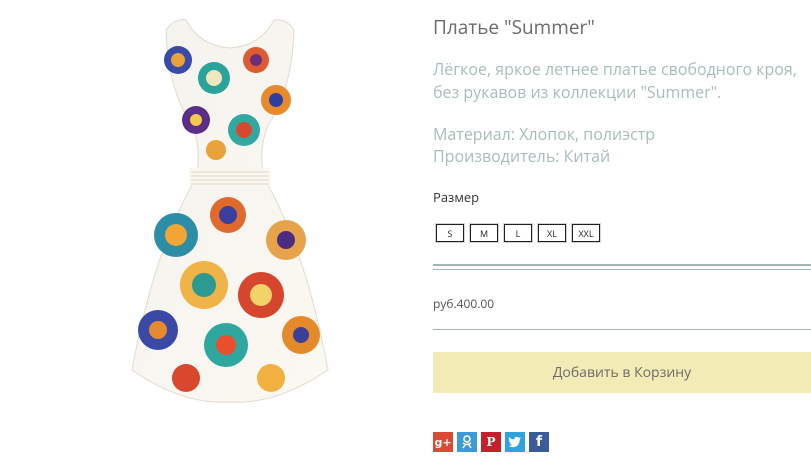 The image size is (811, 465). What do you see at coordinates (544, 134) in the screenshot?
I see `product-material: Материал: Хлопок, полиэстр` at bounding box center [544, 134].